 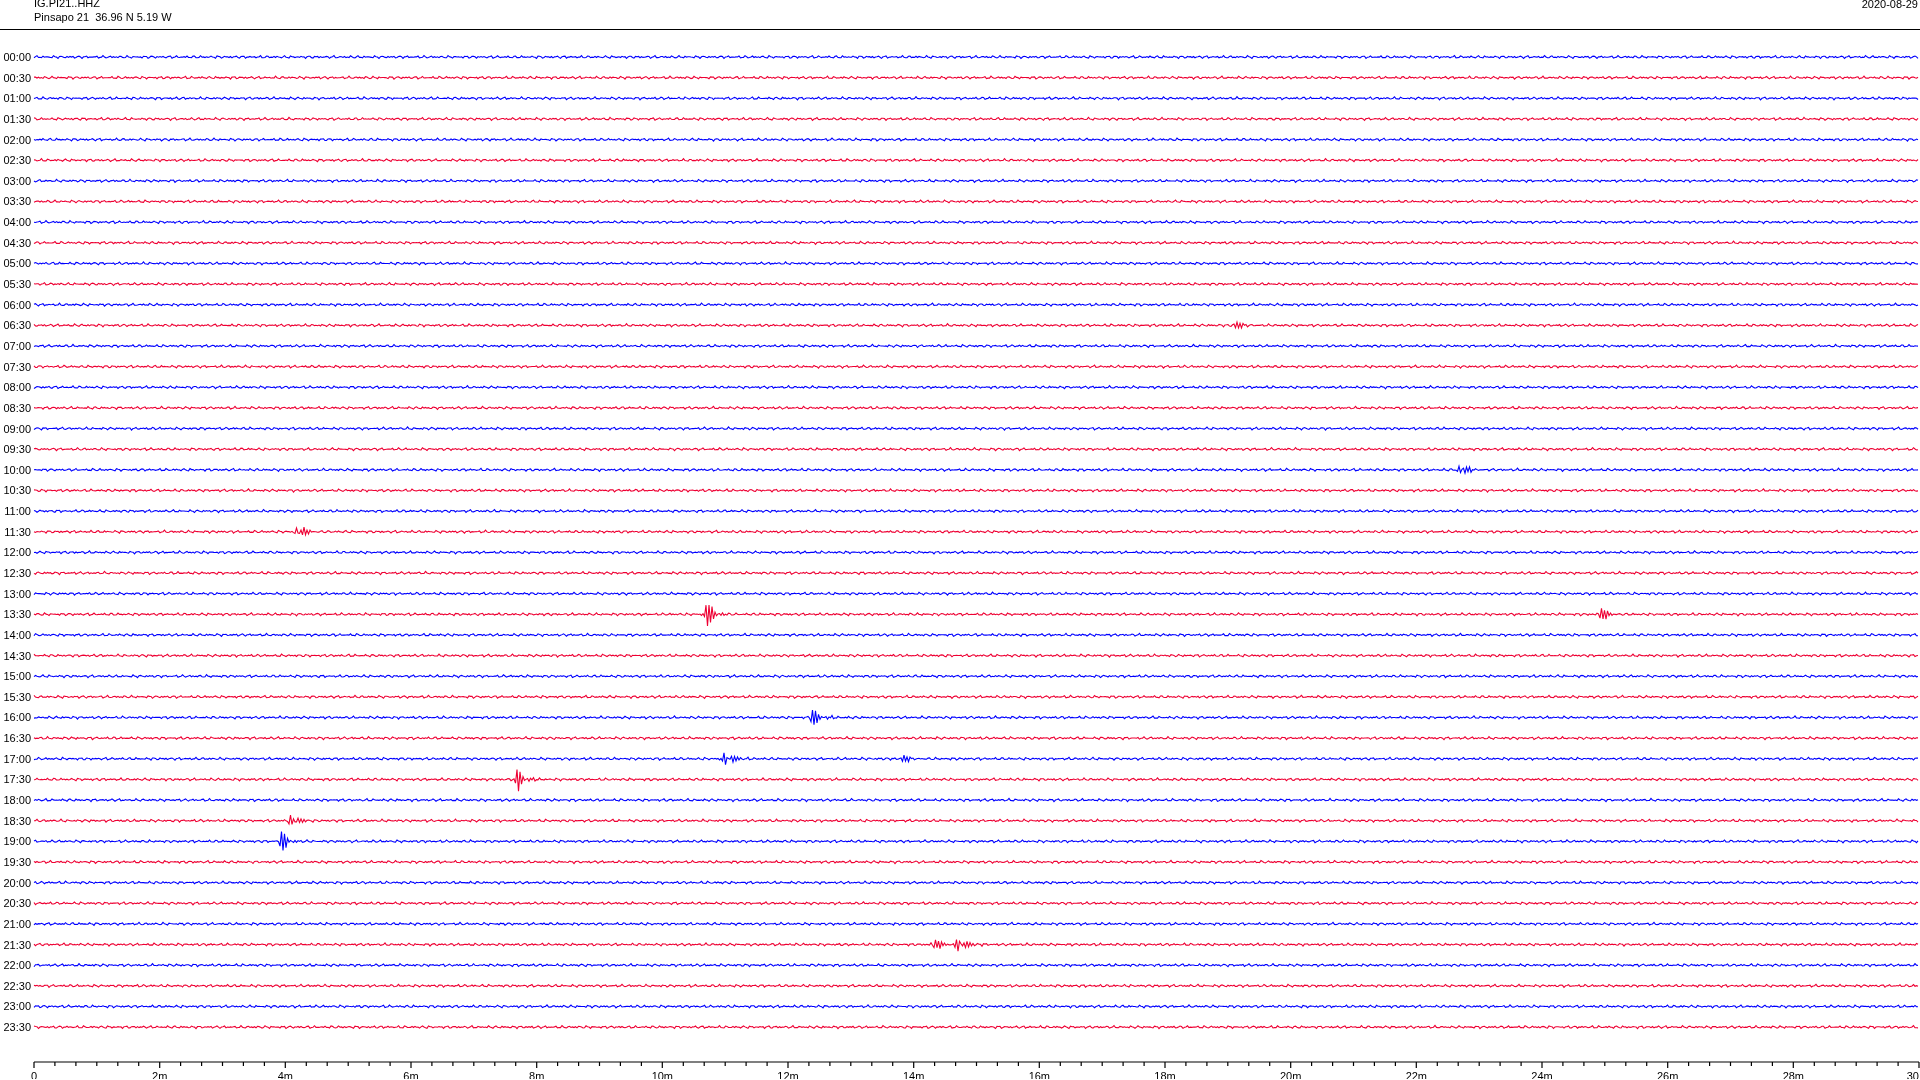 I want to click on time-label: 10:00, so click(x=17, y=469).